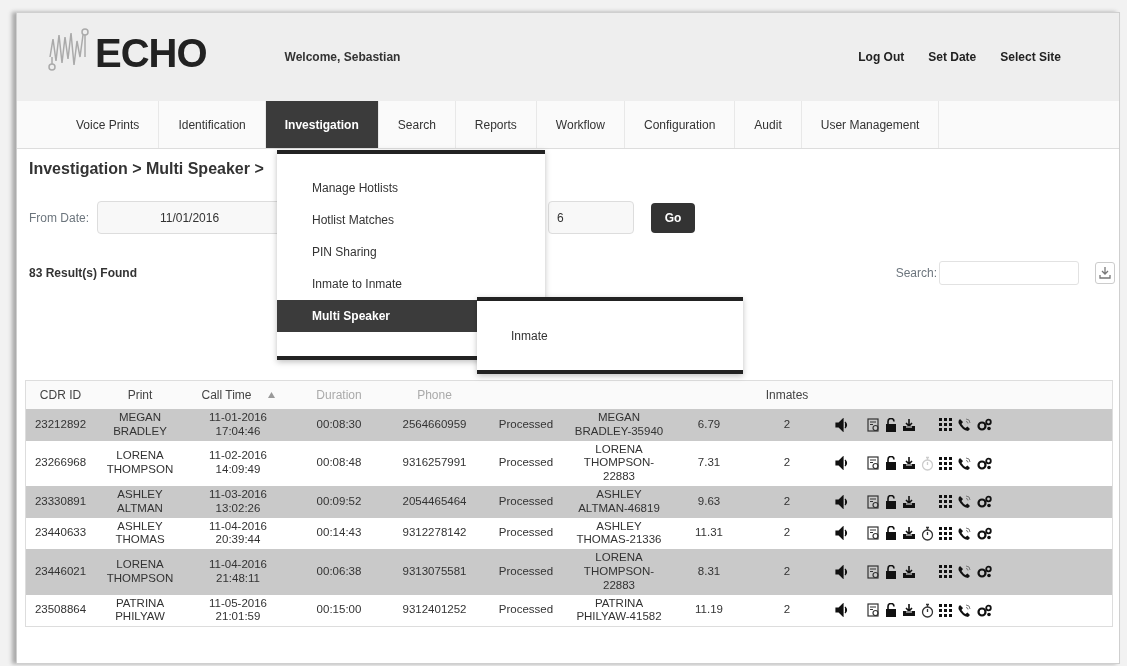 Image resolution: width=1127 pixels, height=666 pixels. Describe the element at coordinates (619, 502) in the screenshot. I see `table-cell: ASHLEY ALTMAN-46819` at that location.